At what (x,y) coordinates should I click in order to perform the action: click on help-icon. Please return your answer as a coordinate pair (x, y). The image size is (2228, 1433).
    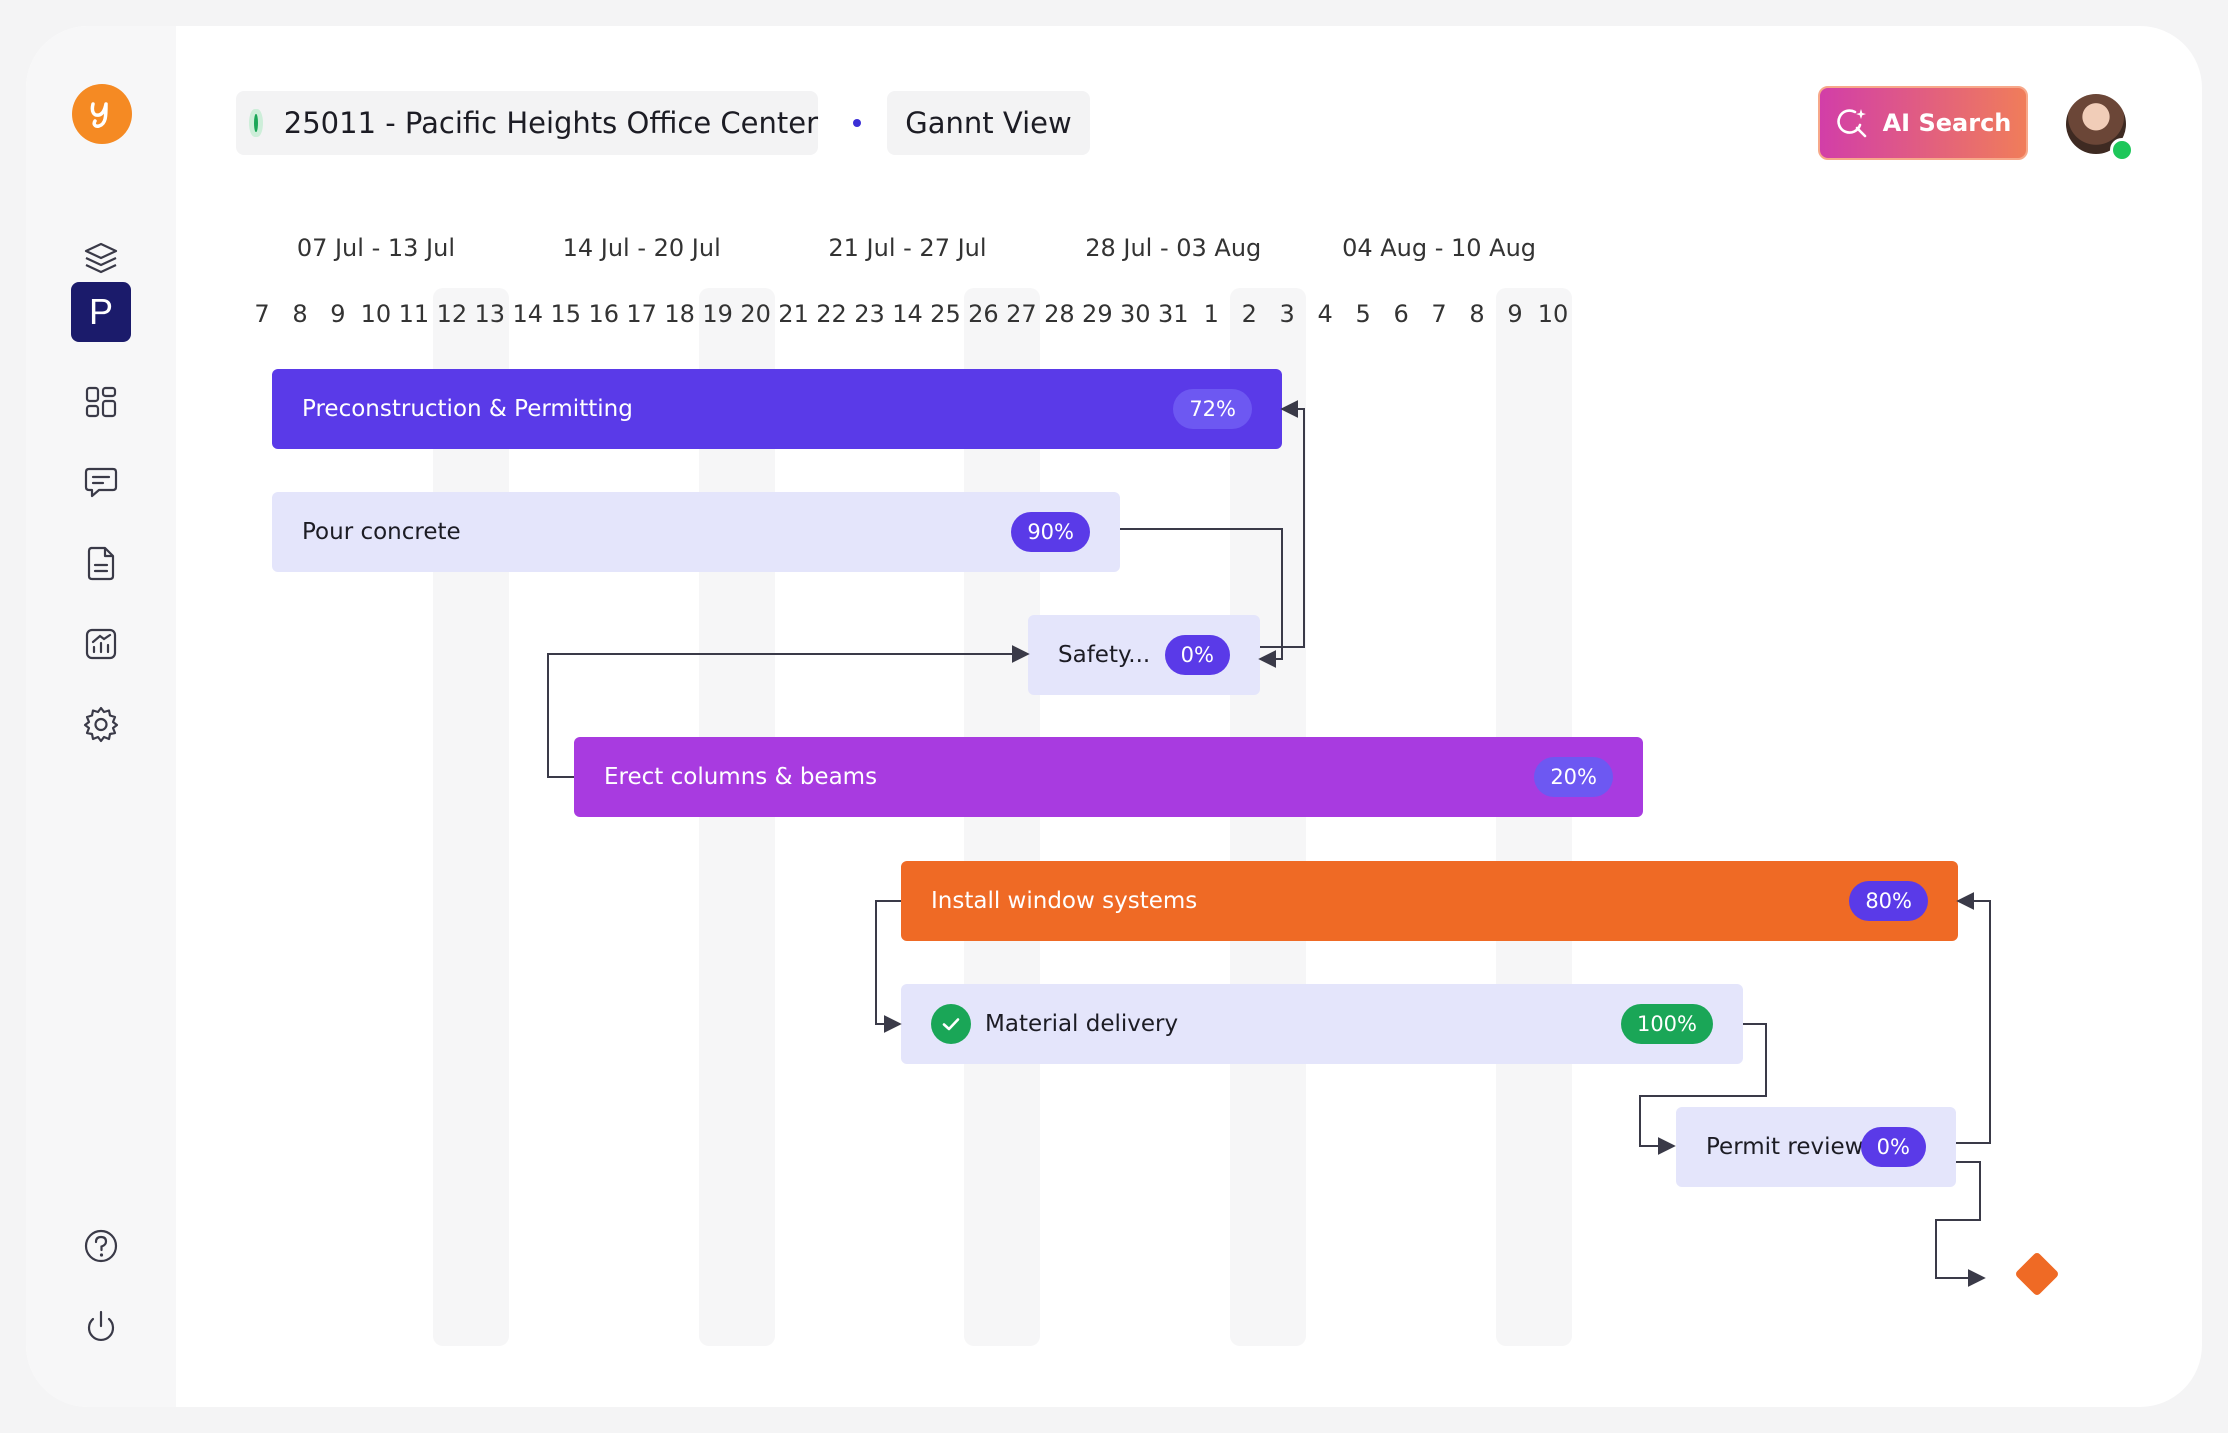
    Looking at the image, I should click on (101, 1246).